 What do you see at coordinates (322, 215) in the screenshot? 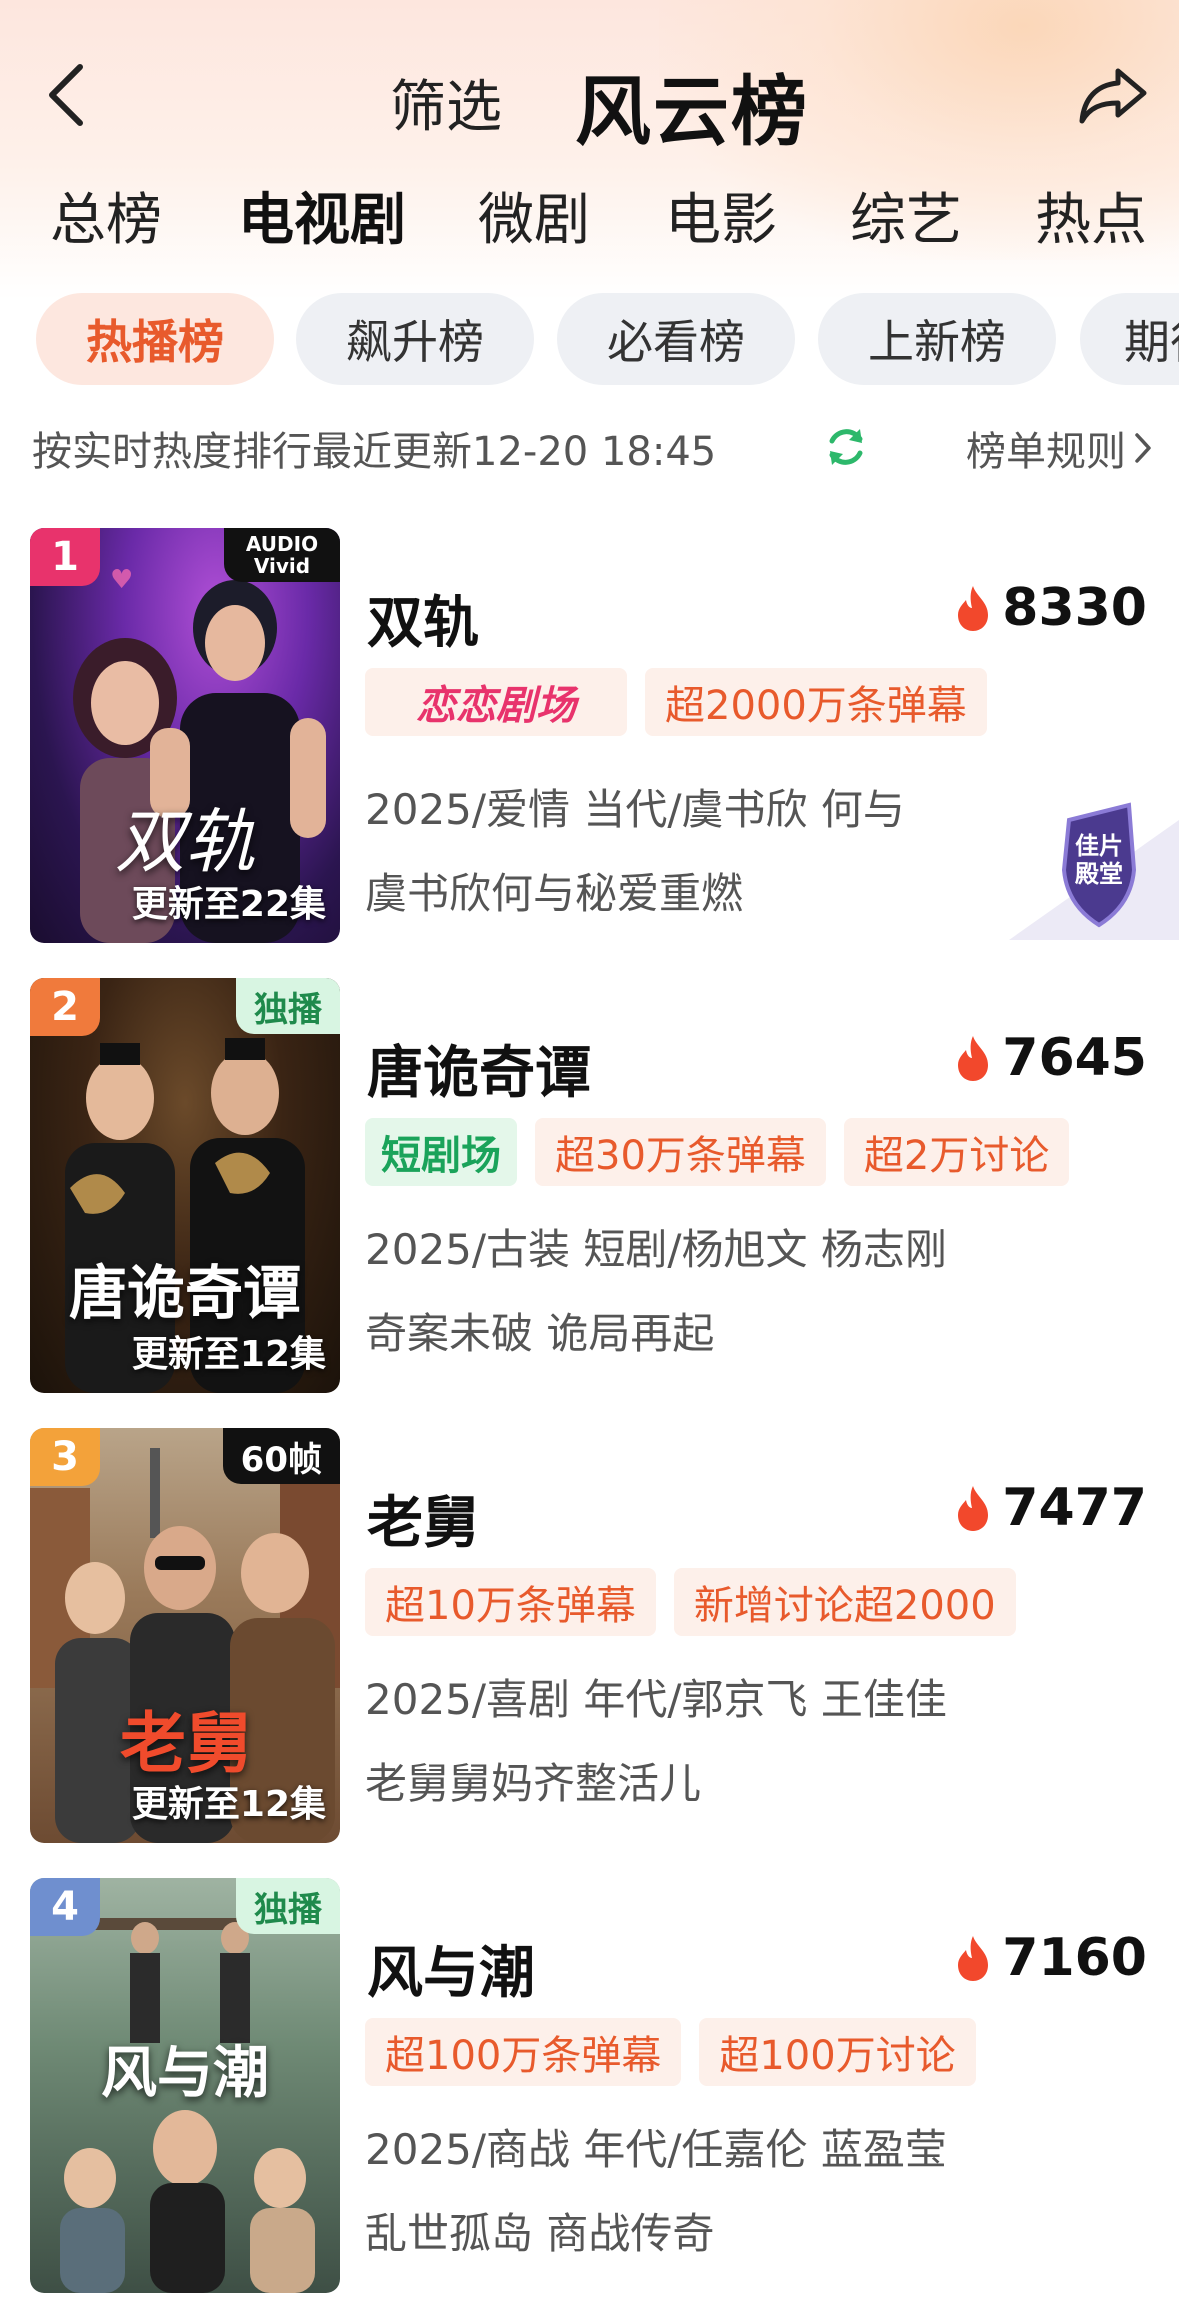
I see `tab-tv-series: 电视剧` at bounding box center [322, 215].